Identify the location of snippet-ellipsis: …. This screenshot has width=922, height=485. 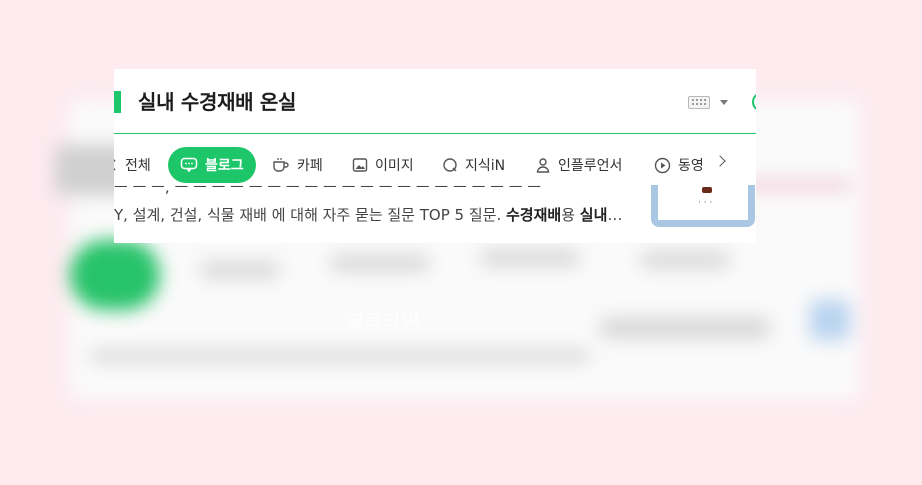
(615, 215).